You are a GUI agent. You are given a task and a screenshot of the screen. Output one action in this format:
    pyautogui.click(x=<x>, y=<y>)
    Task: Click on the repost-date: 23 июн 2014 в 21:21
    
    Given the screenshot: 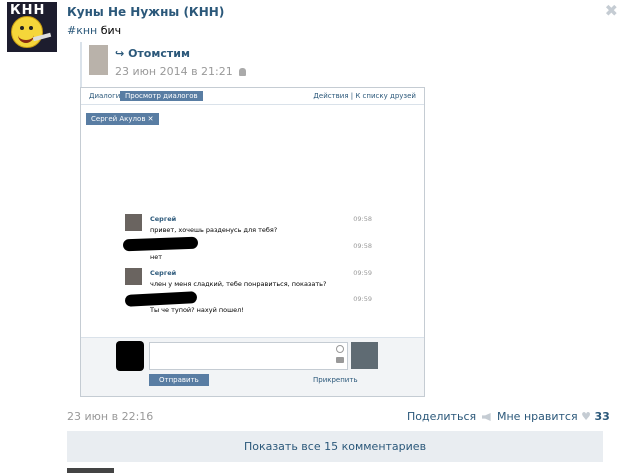 What is the action you would take?
    pyautogui.click(x=181, y=71)
    